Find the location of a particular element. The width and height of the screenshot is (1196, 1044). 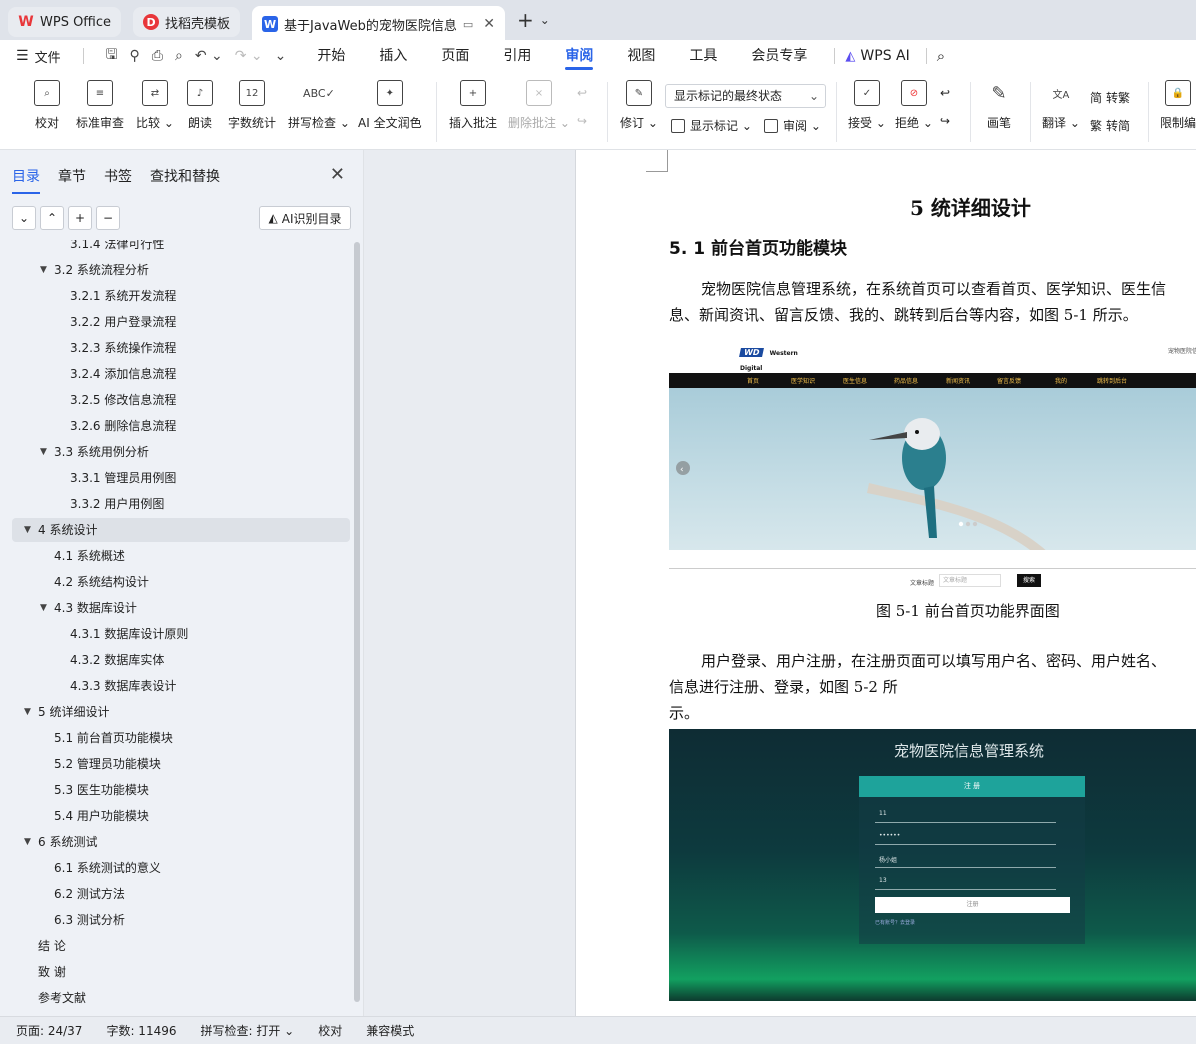

compare-button: ⇄ 比较 ⌄ is located at coordinates (155, 105).